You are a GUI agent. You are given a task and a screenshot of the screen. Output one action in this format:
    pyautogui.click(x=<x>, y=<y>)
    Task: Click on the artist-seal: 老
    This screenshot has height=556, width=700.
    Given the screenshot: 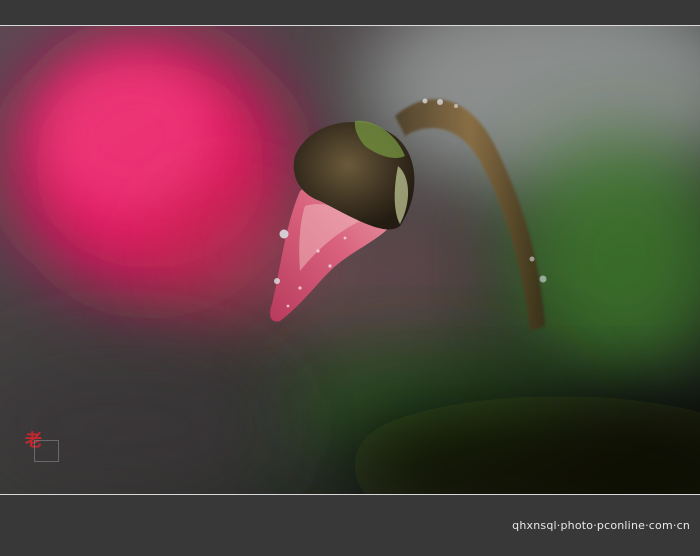 What is the action you would take?
    pyautogui.click(x=43, y=448)
    